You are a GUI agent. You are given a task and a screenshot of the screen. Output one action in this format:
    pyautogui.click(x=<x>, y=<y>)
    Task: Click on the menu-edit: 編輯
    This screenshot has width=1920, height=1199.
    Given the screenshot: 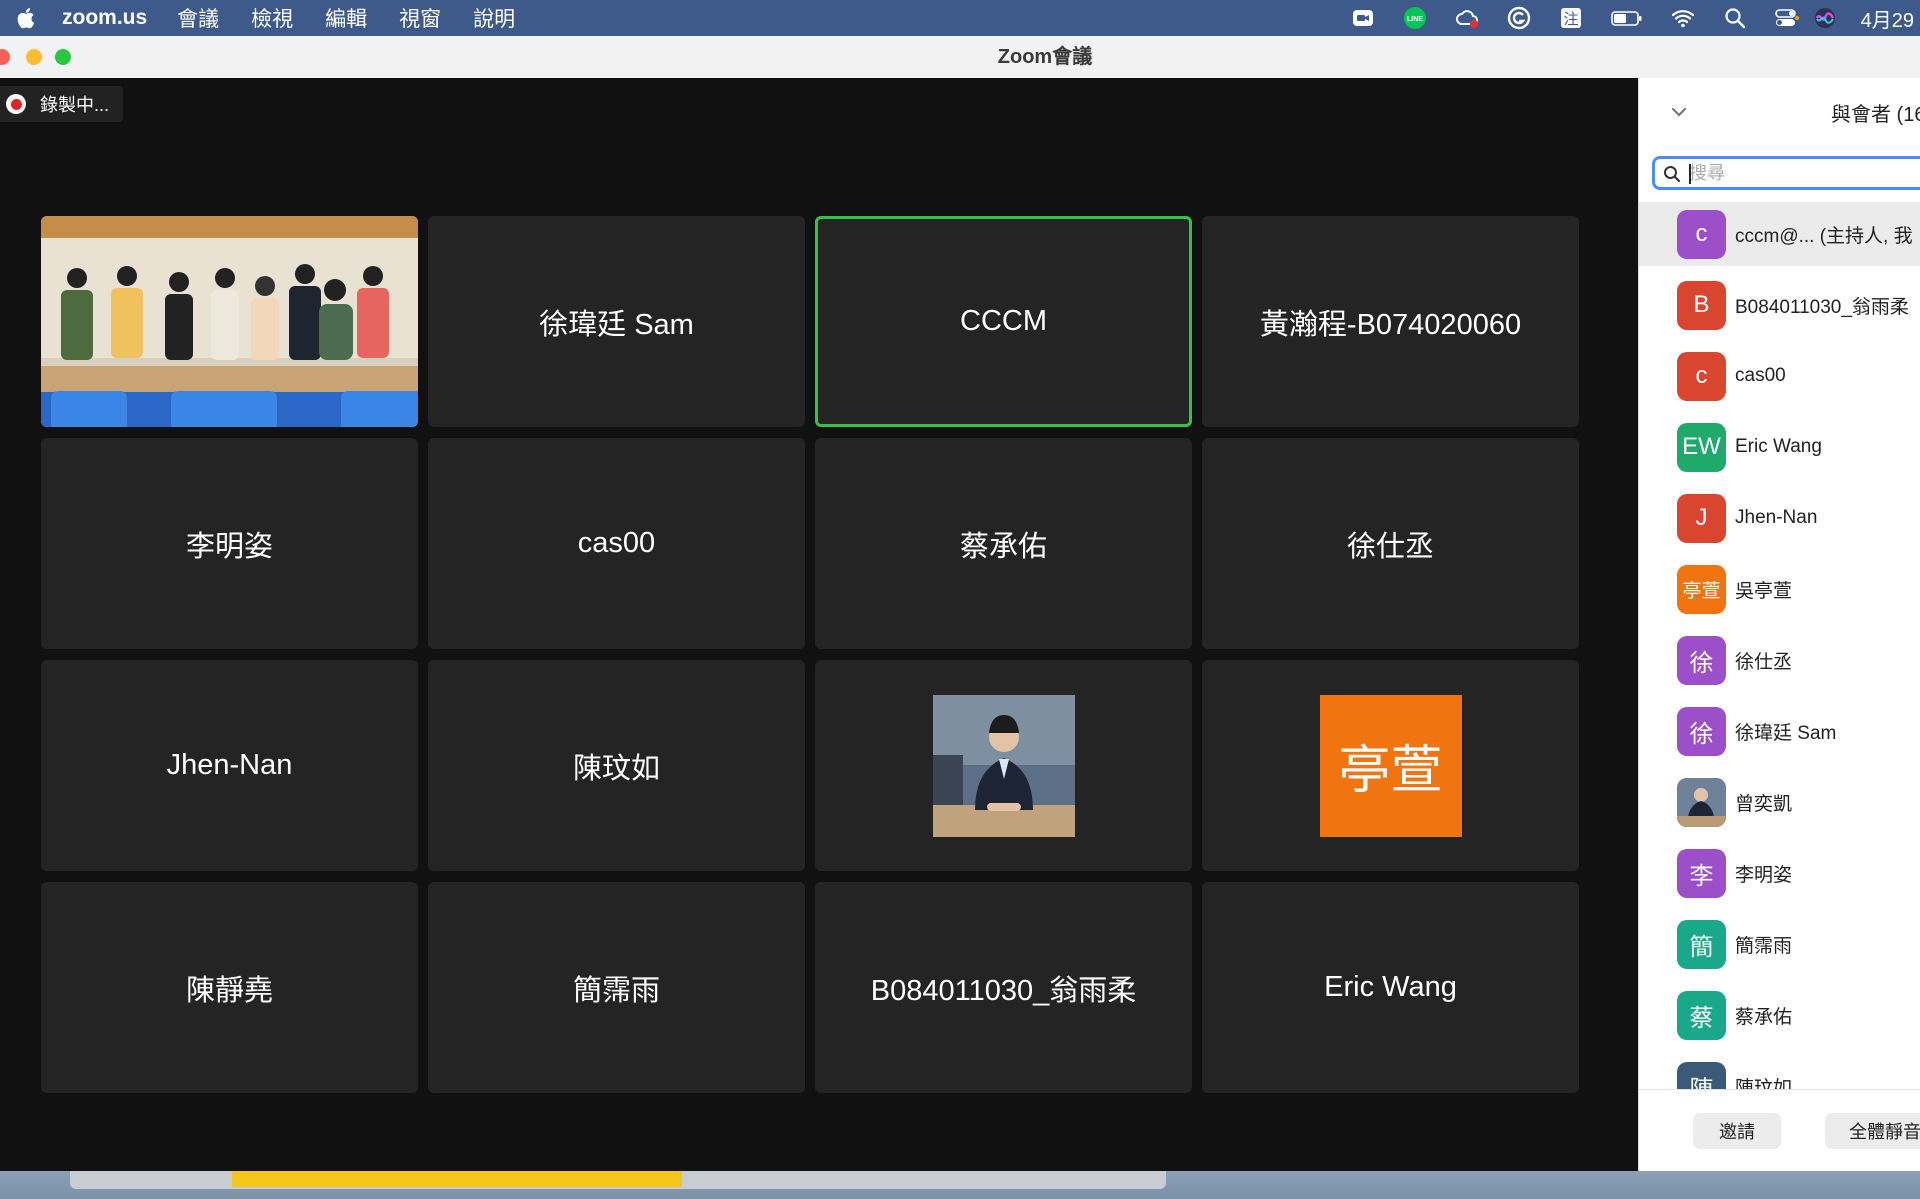 What is the action you would take?
    pyautogui.click(x=346, y=18)
    